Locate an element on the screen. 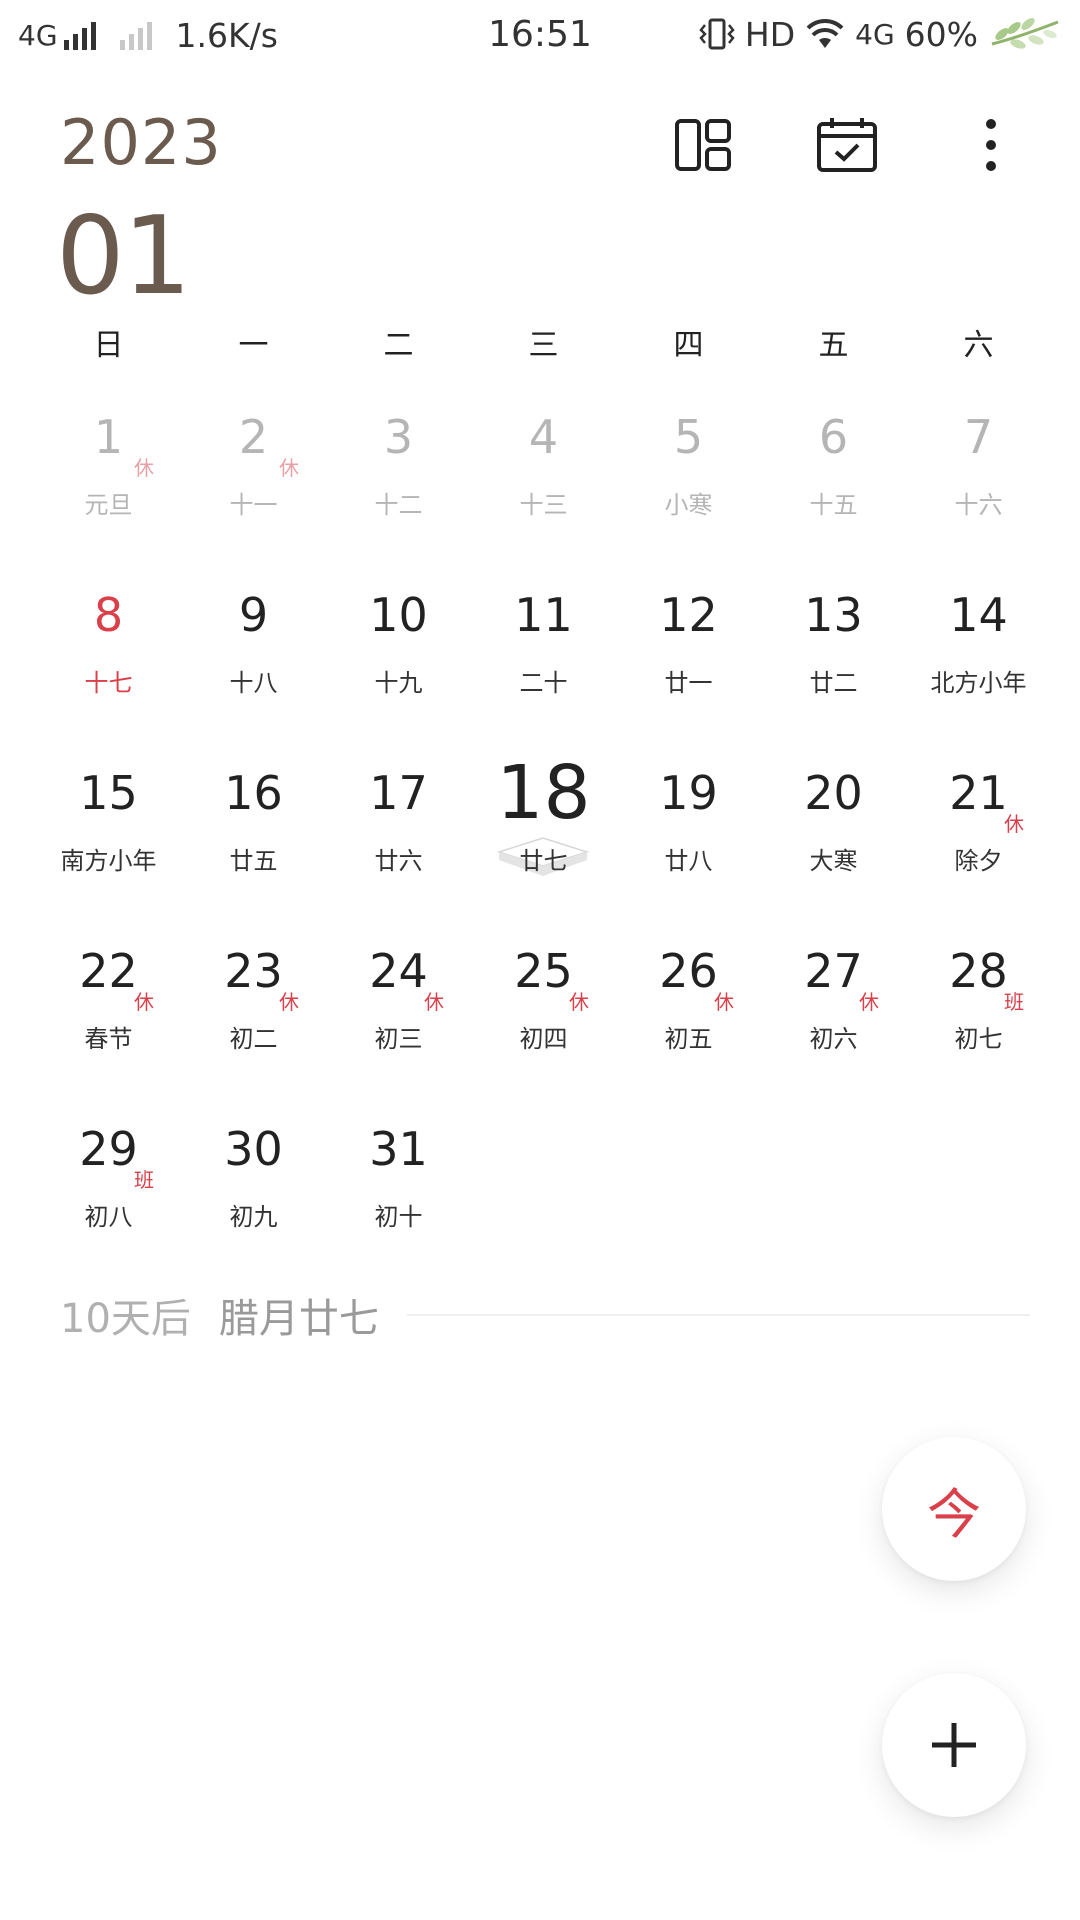 The width and height of the screenshot is (1080, 1920). day-cell: 22 休 春节 is located at coordinates (108, 1003).